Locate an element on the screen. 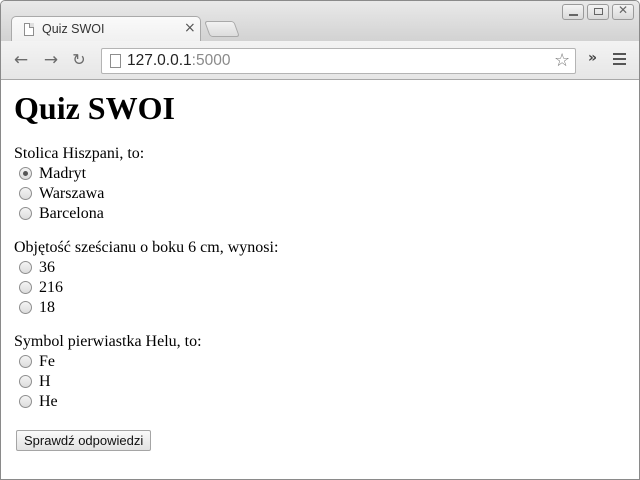 This screenshot has height=480, width=640. question-3: Symbol pierwiastka Helu, to: Fe H He is located at coordinates (108, 372).